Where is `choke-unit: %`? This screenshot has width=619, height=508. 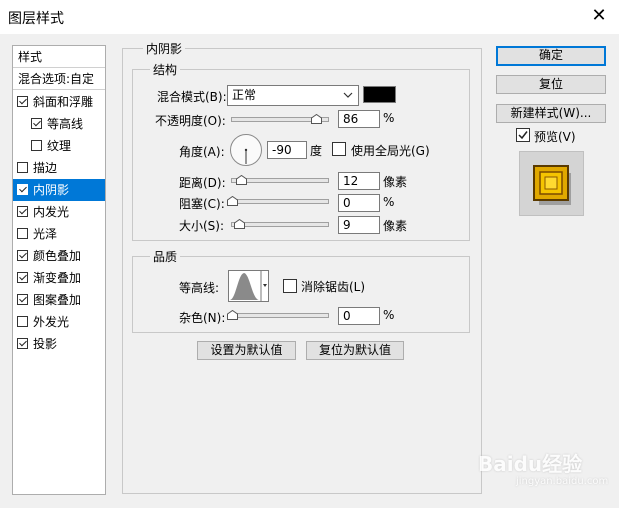
choke-unit: % is located at coordinates (389, 202).